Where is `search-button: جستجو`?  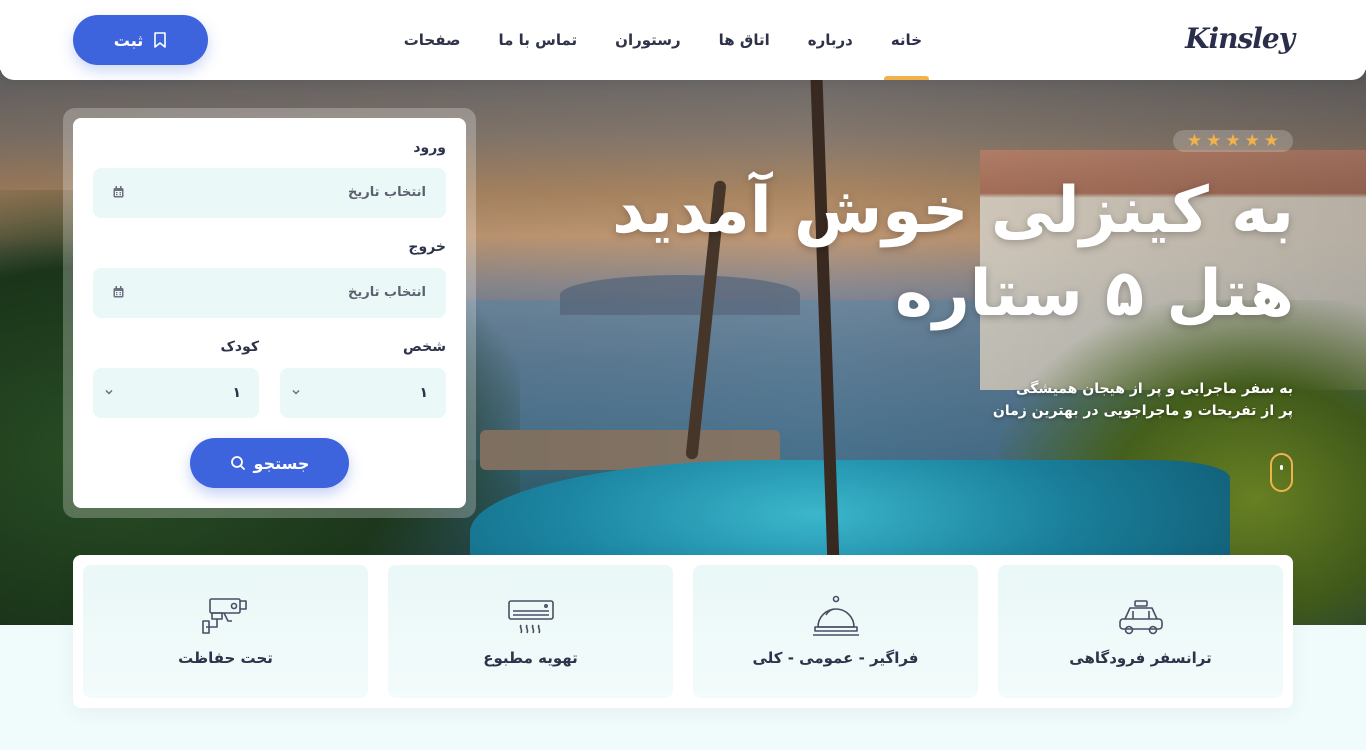 search-button: جستجو is located at coordinates (269, 463).